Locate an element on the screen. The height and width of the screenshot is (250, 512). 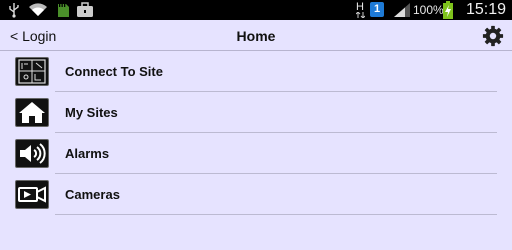
notification-icon: 1 is located at coordinates (377, 9).